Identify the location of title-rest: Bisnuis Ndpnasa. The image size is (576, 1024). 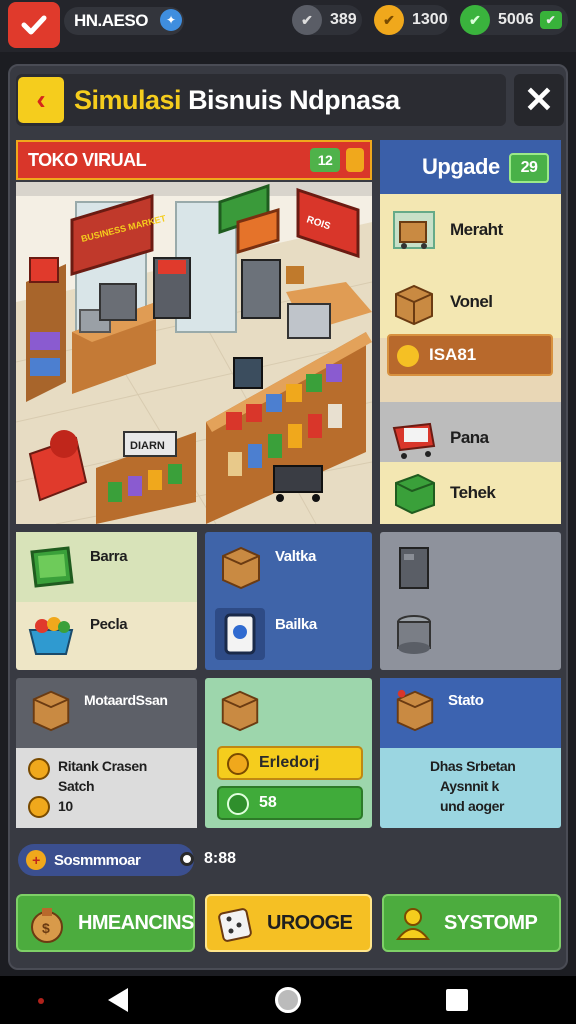
(294, 99).